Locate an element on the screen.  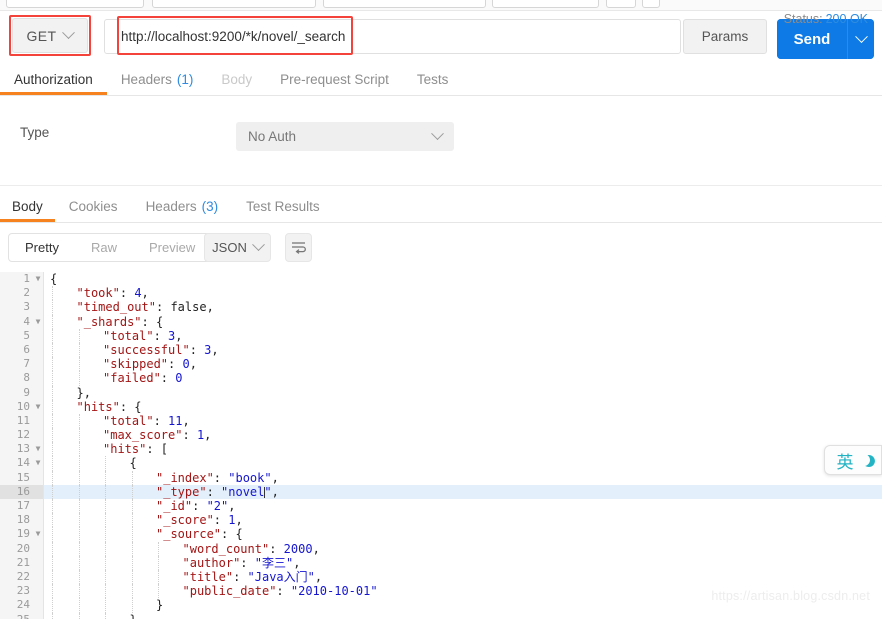
code-line: 13 ▼ "hits": [ is located at coordinates (441, 449).